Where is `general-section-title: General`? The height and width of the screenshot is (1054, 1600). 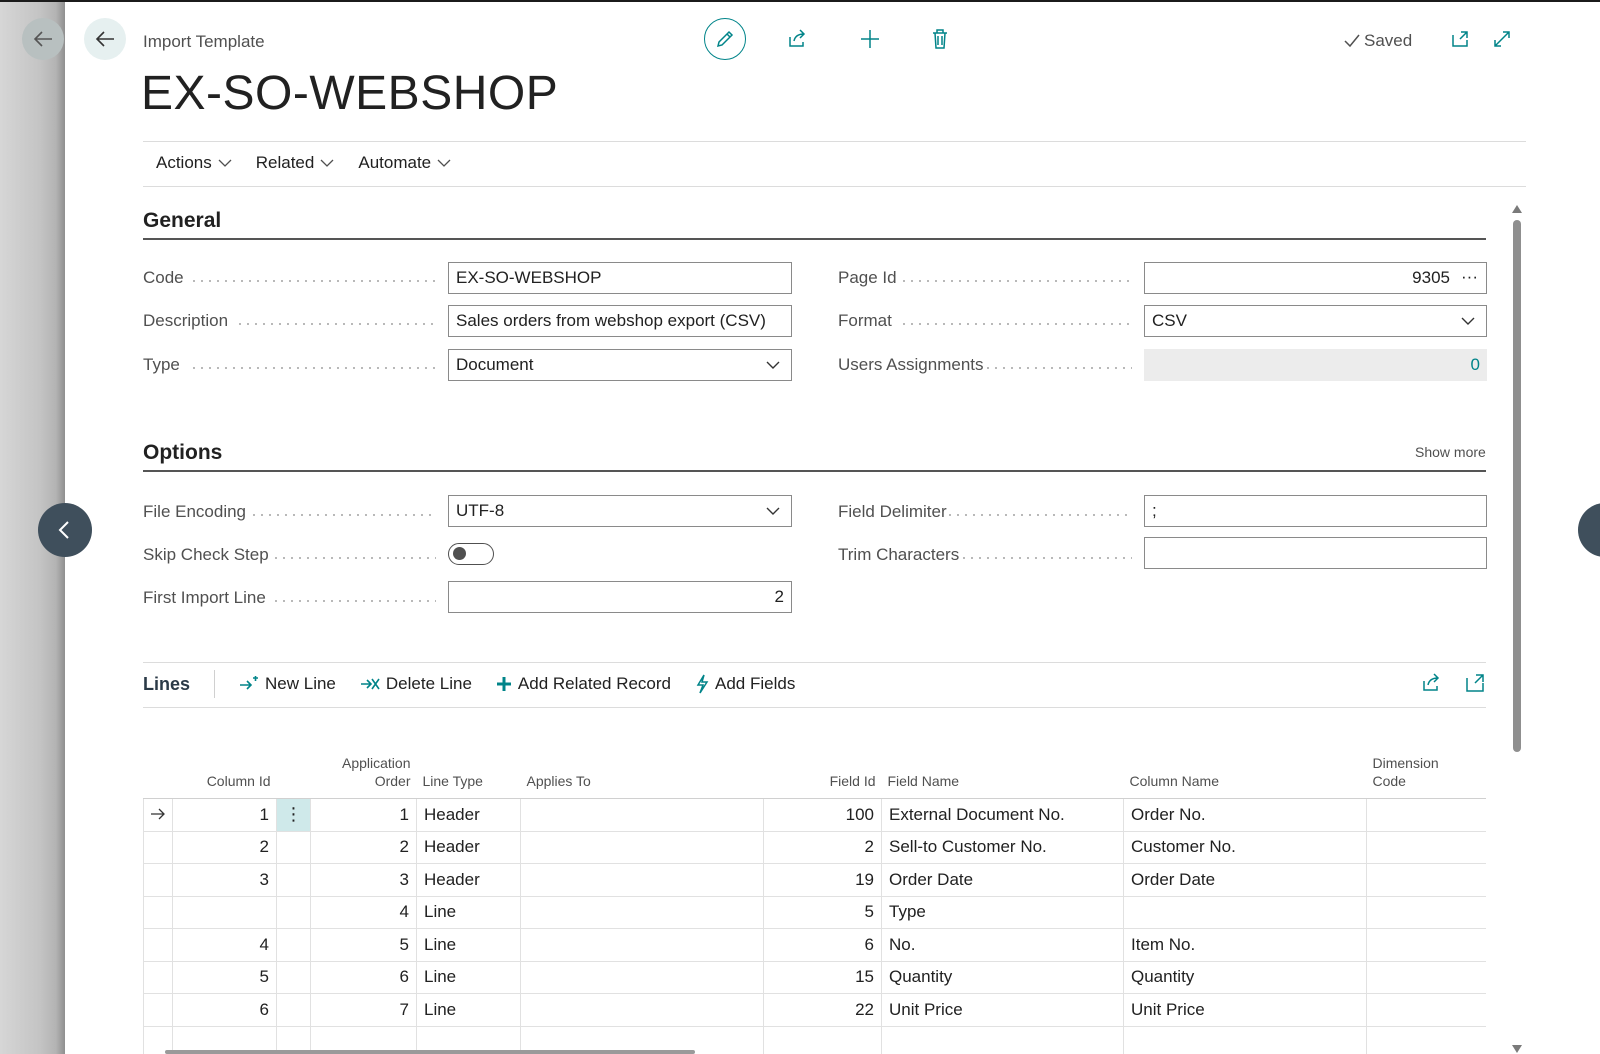 general-section-title: General is located at coordinates (182, 221).